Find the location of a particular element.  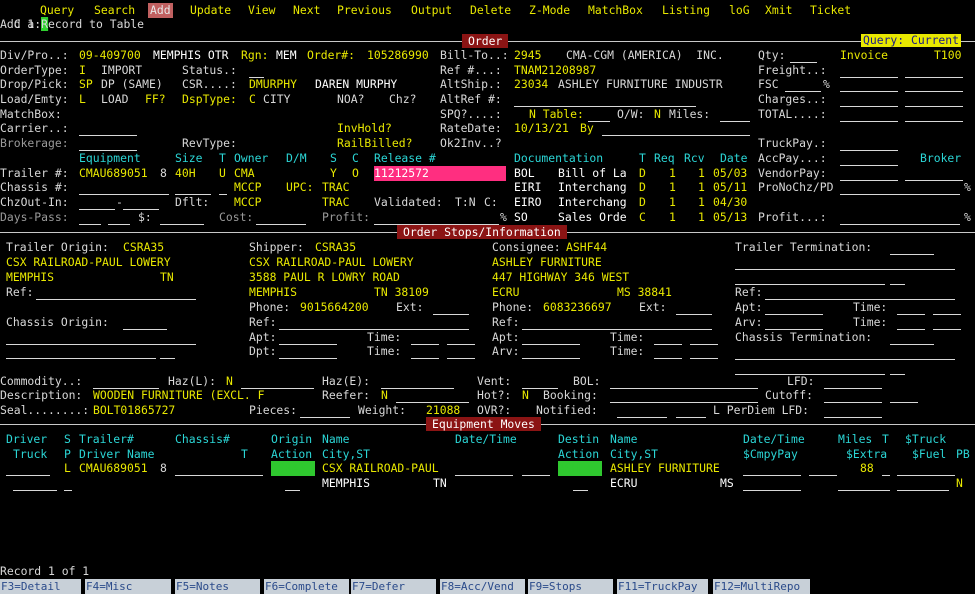

shipper-ref-field is located at coordinates (374, 323).